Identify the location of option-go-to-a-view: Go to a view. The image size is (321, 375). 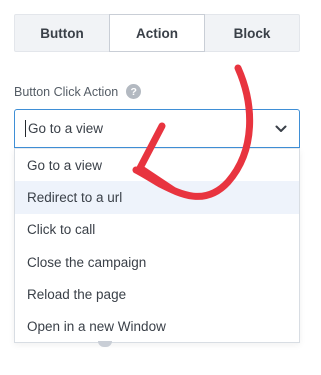
(157, 165).